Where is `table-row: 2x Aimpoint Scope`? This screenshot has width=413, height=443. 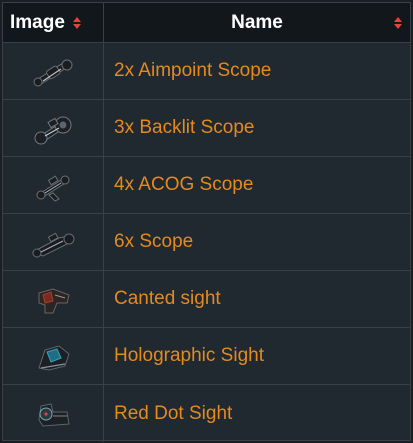
table-row: 2x Aimpoint Scope is located at coordinates (206, 71).